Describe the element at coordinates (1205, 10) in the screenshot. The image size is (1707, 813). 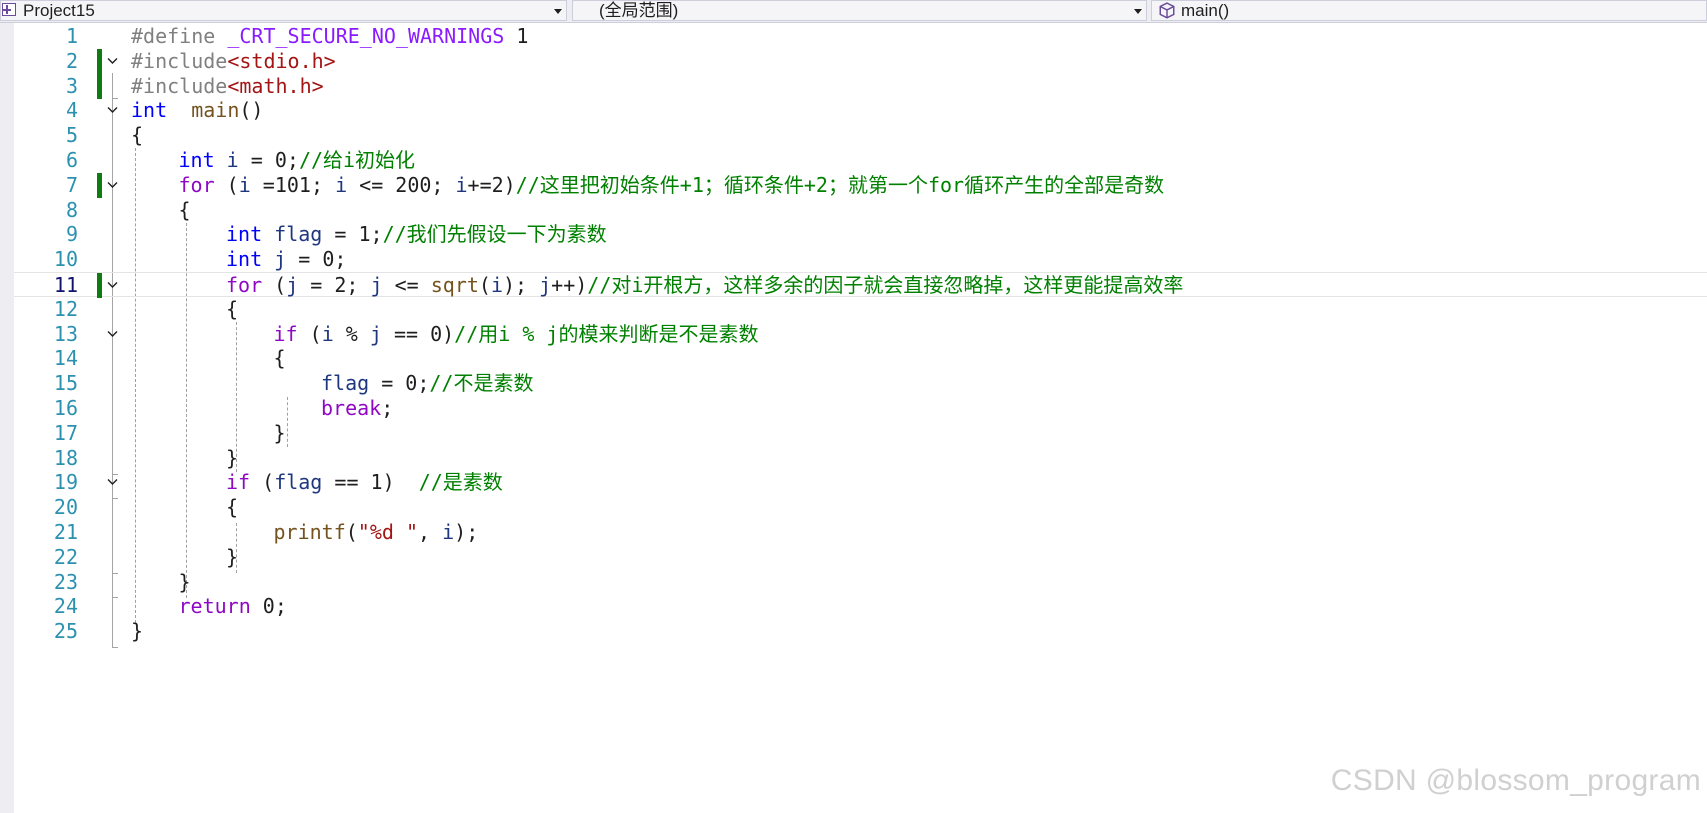
I see `member-dropdown-label: main()` at that location.